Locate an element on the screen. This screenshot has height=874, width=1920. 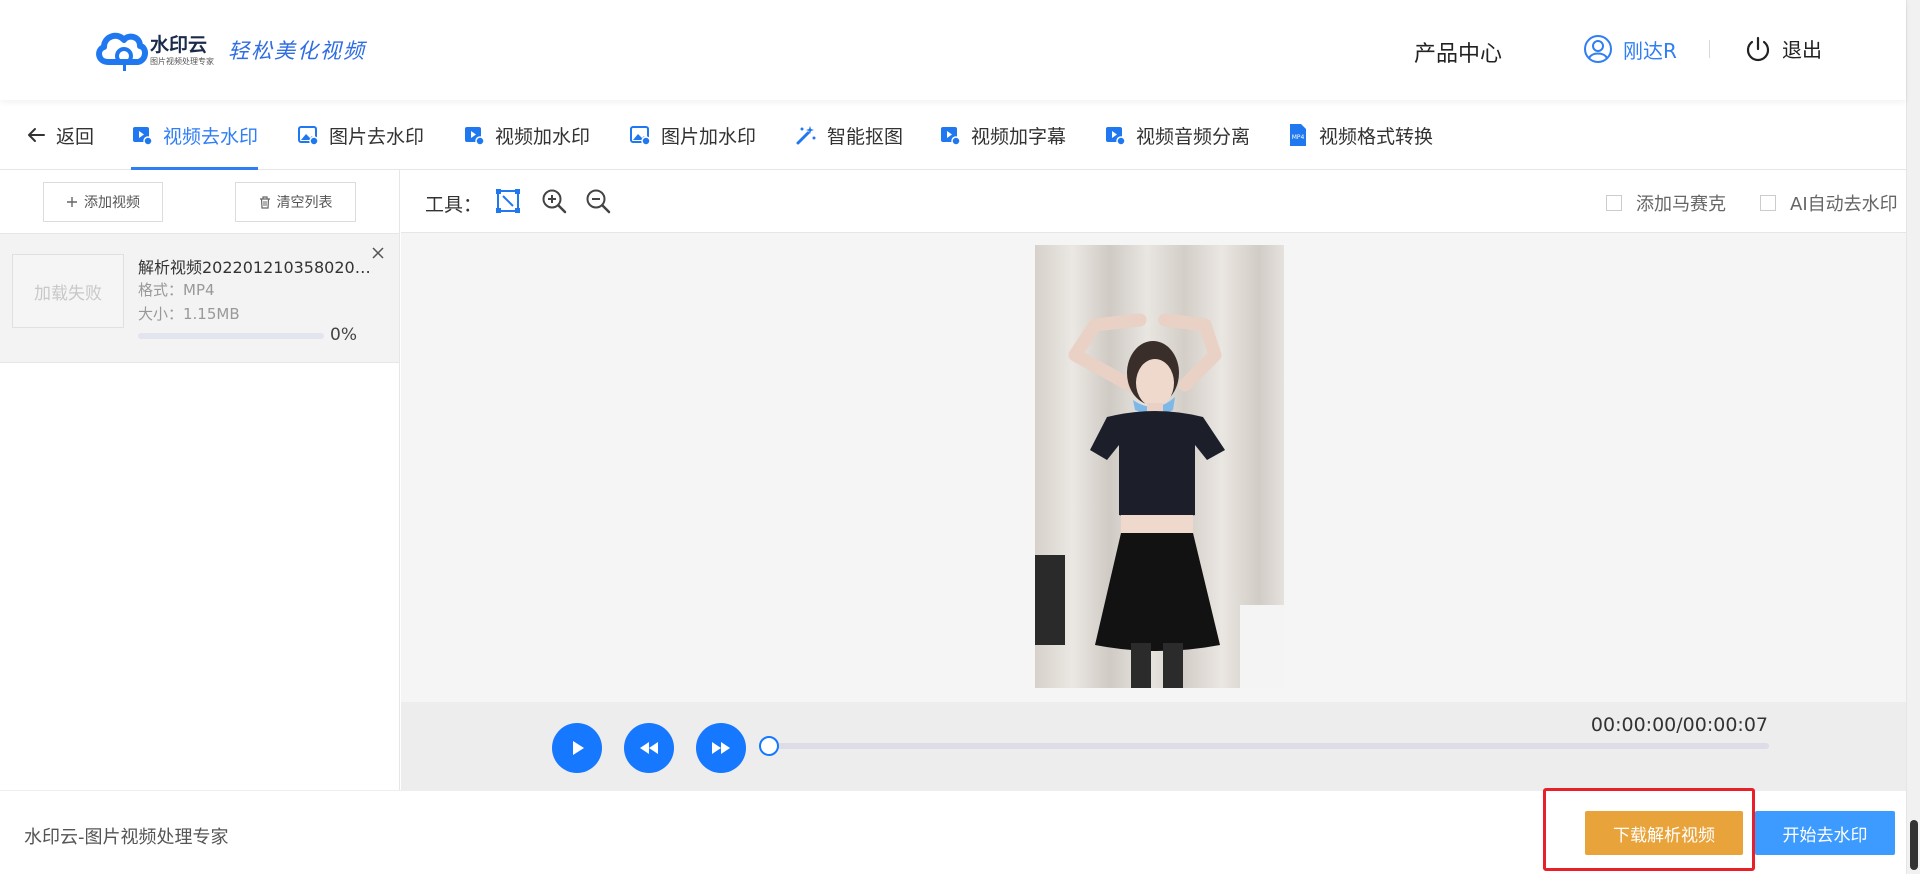
logo-slogan: 轻松美化视频 is located at coordinates (297, 51).